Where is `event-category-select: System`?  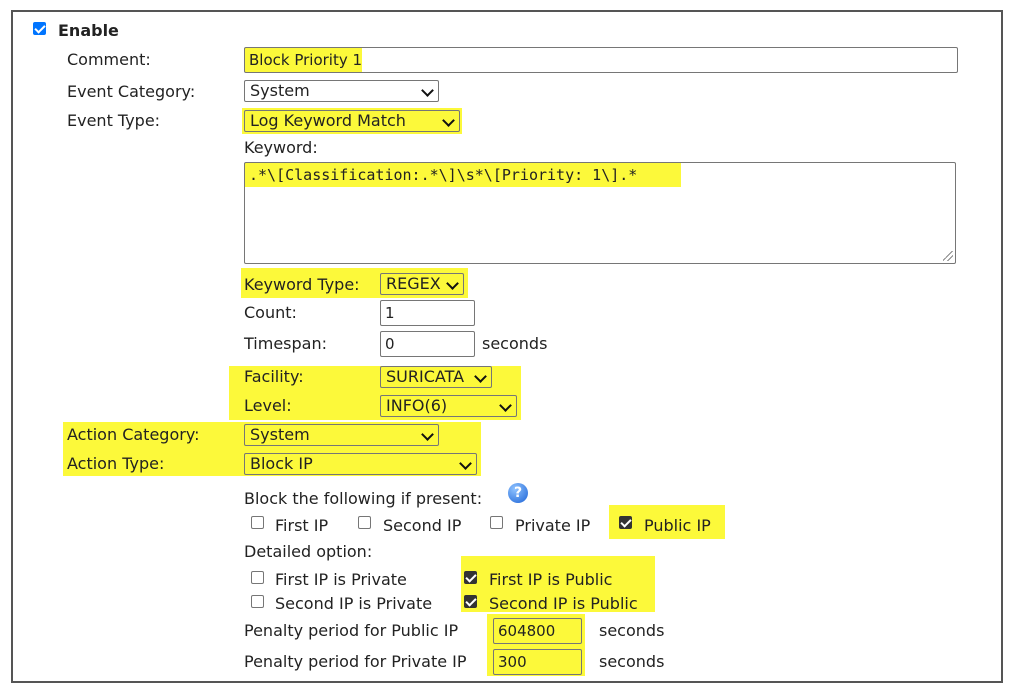 event-category-select: System is located at coordinates (341, 91).